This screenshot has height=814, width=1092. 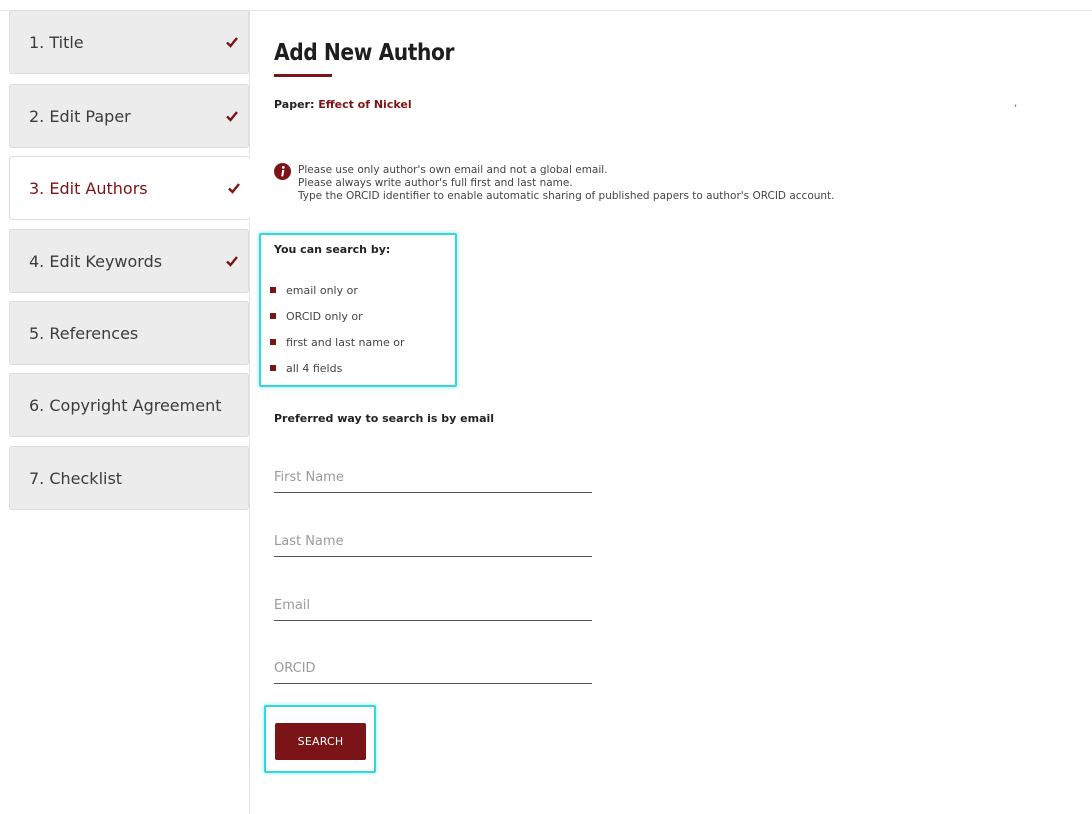 I want to click on list-item: email only or, so click(x=337, y=290).